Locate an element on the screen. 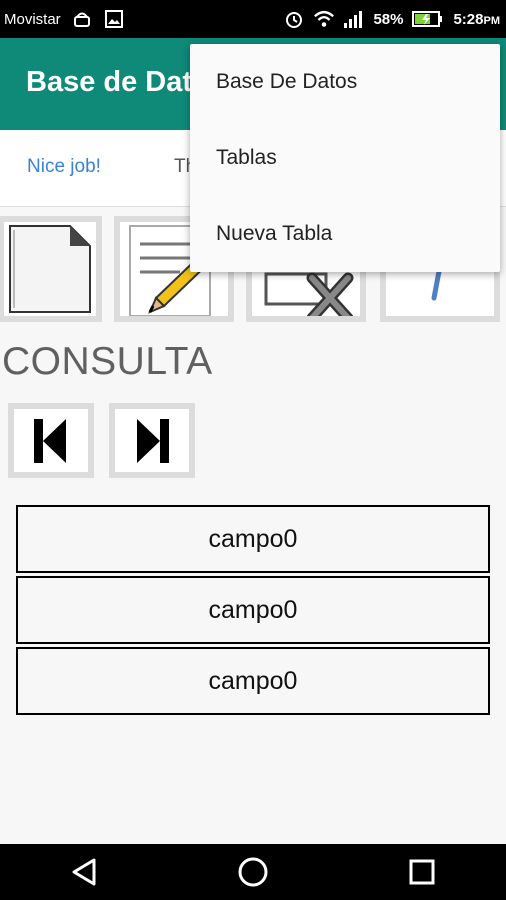  battery-percent: 58% is located at coordinates (388, 19).